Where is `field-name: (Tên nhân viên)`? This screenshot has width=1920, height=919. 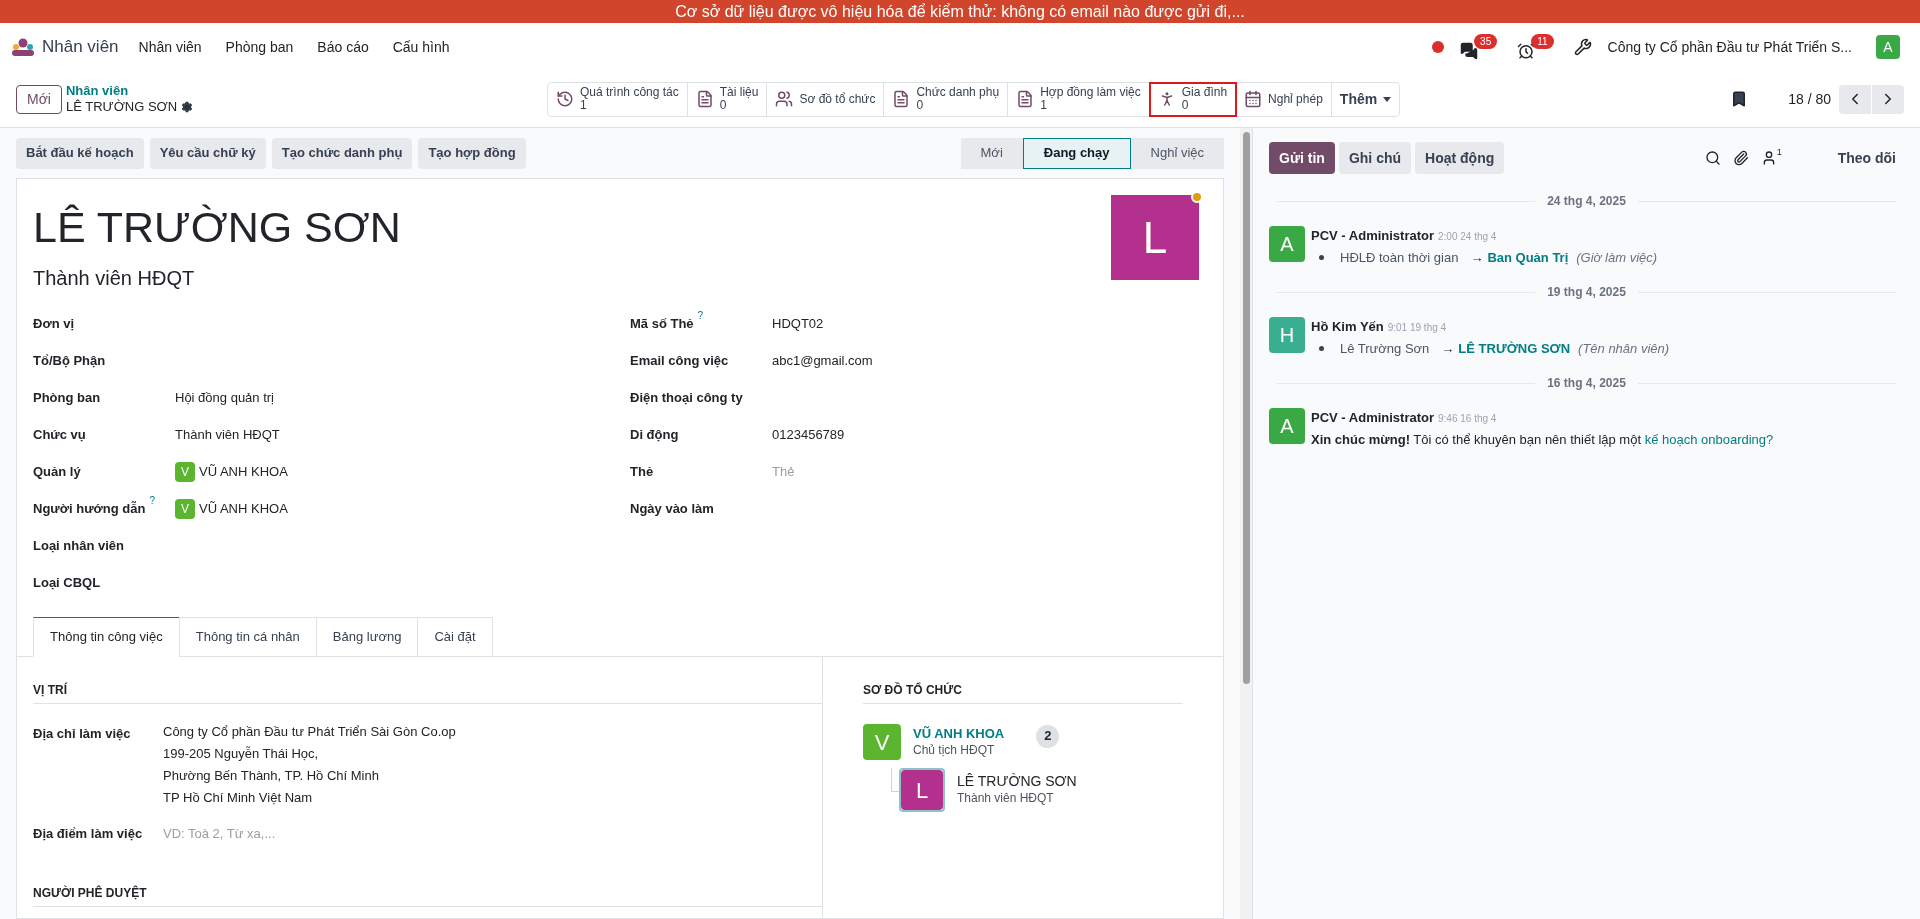 field-name: (Tên nhân viên) is located at coordinates (1624, 348).